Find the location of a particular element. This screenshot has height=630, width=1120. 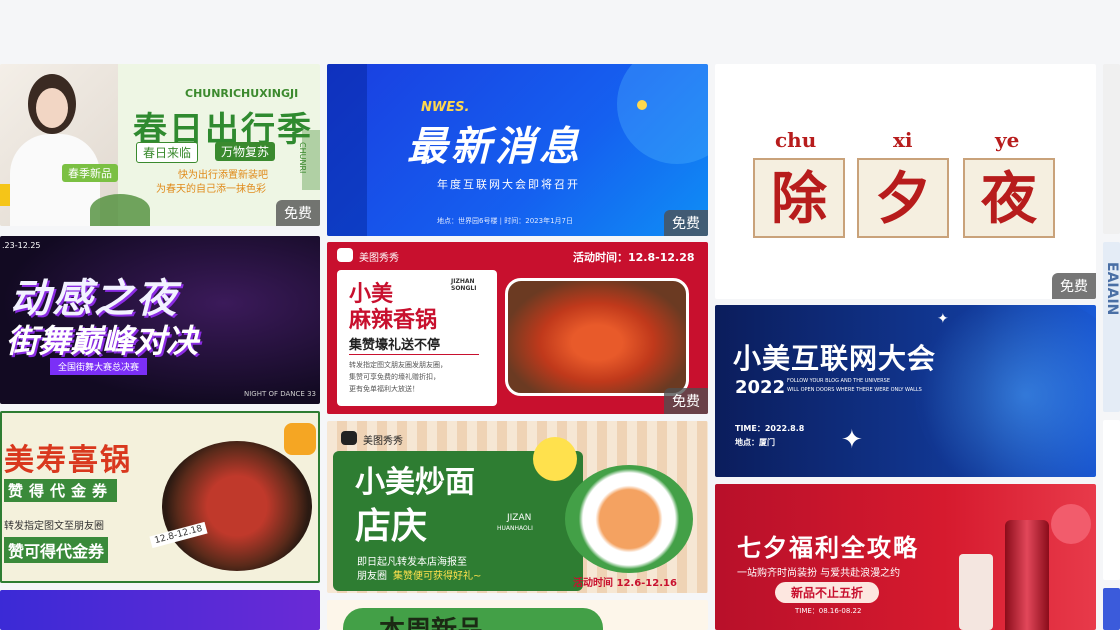

desc-text: 转发指定图文至朋友圈 is located at coordinates (54, 526).